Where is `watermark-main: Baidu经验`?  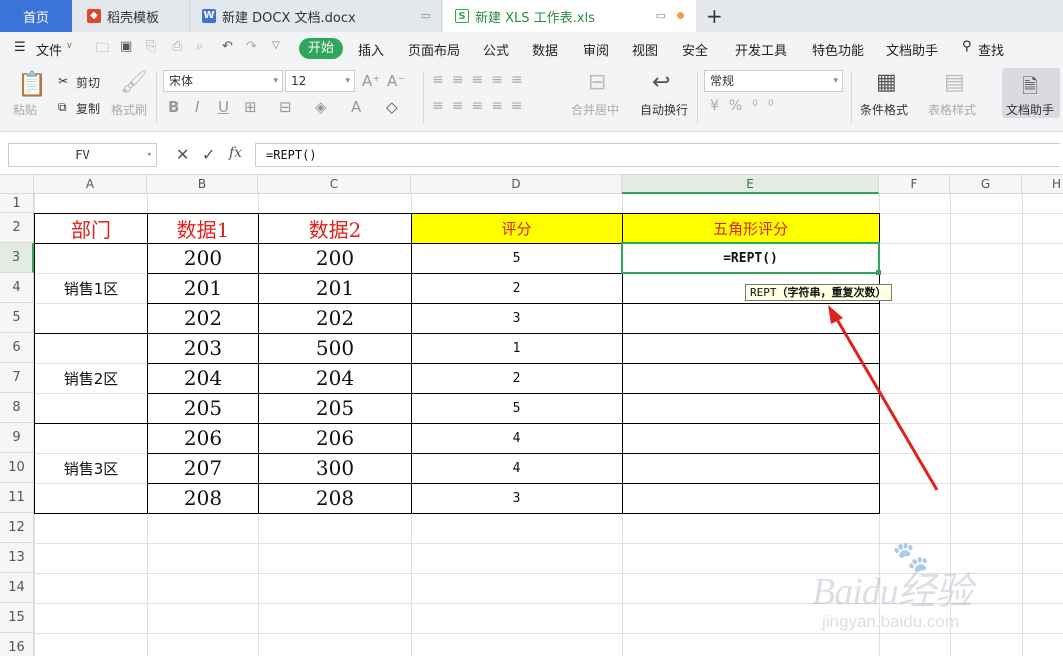 watermark-main: Baidu经验 is located at coordinates (892, 592).